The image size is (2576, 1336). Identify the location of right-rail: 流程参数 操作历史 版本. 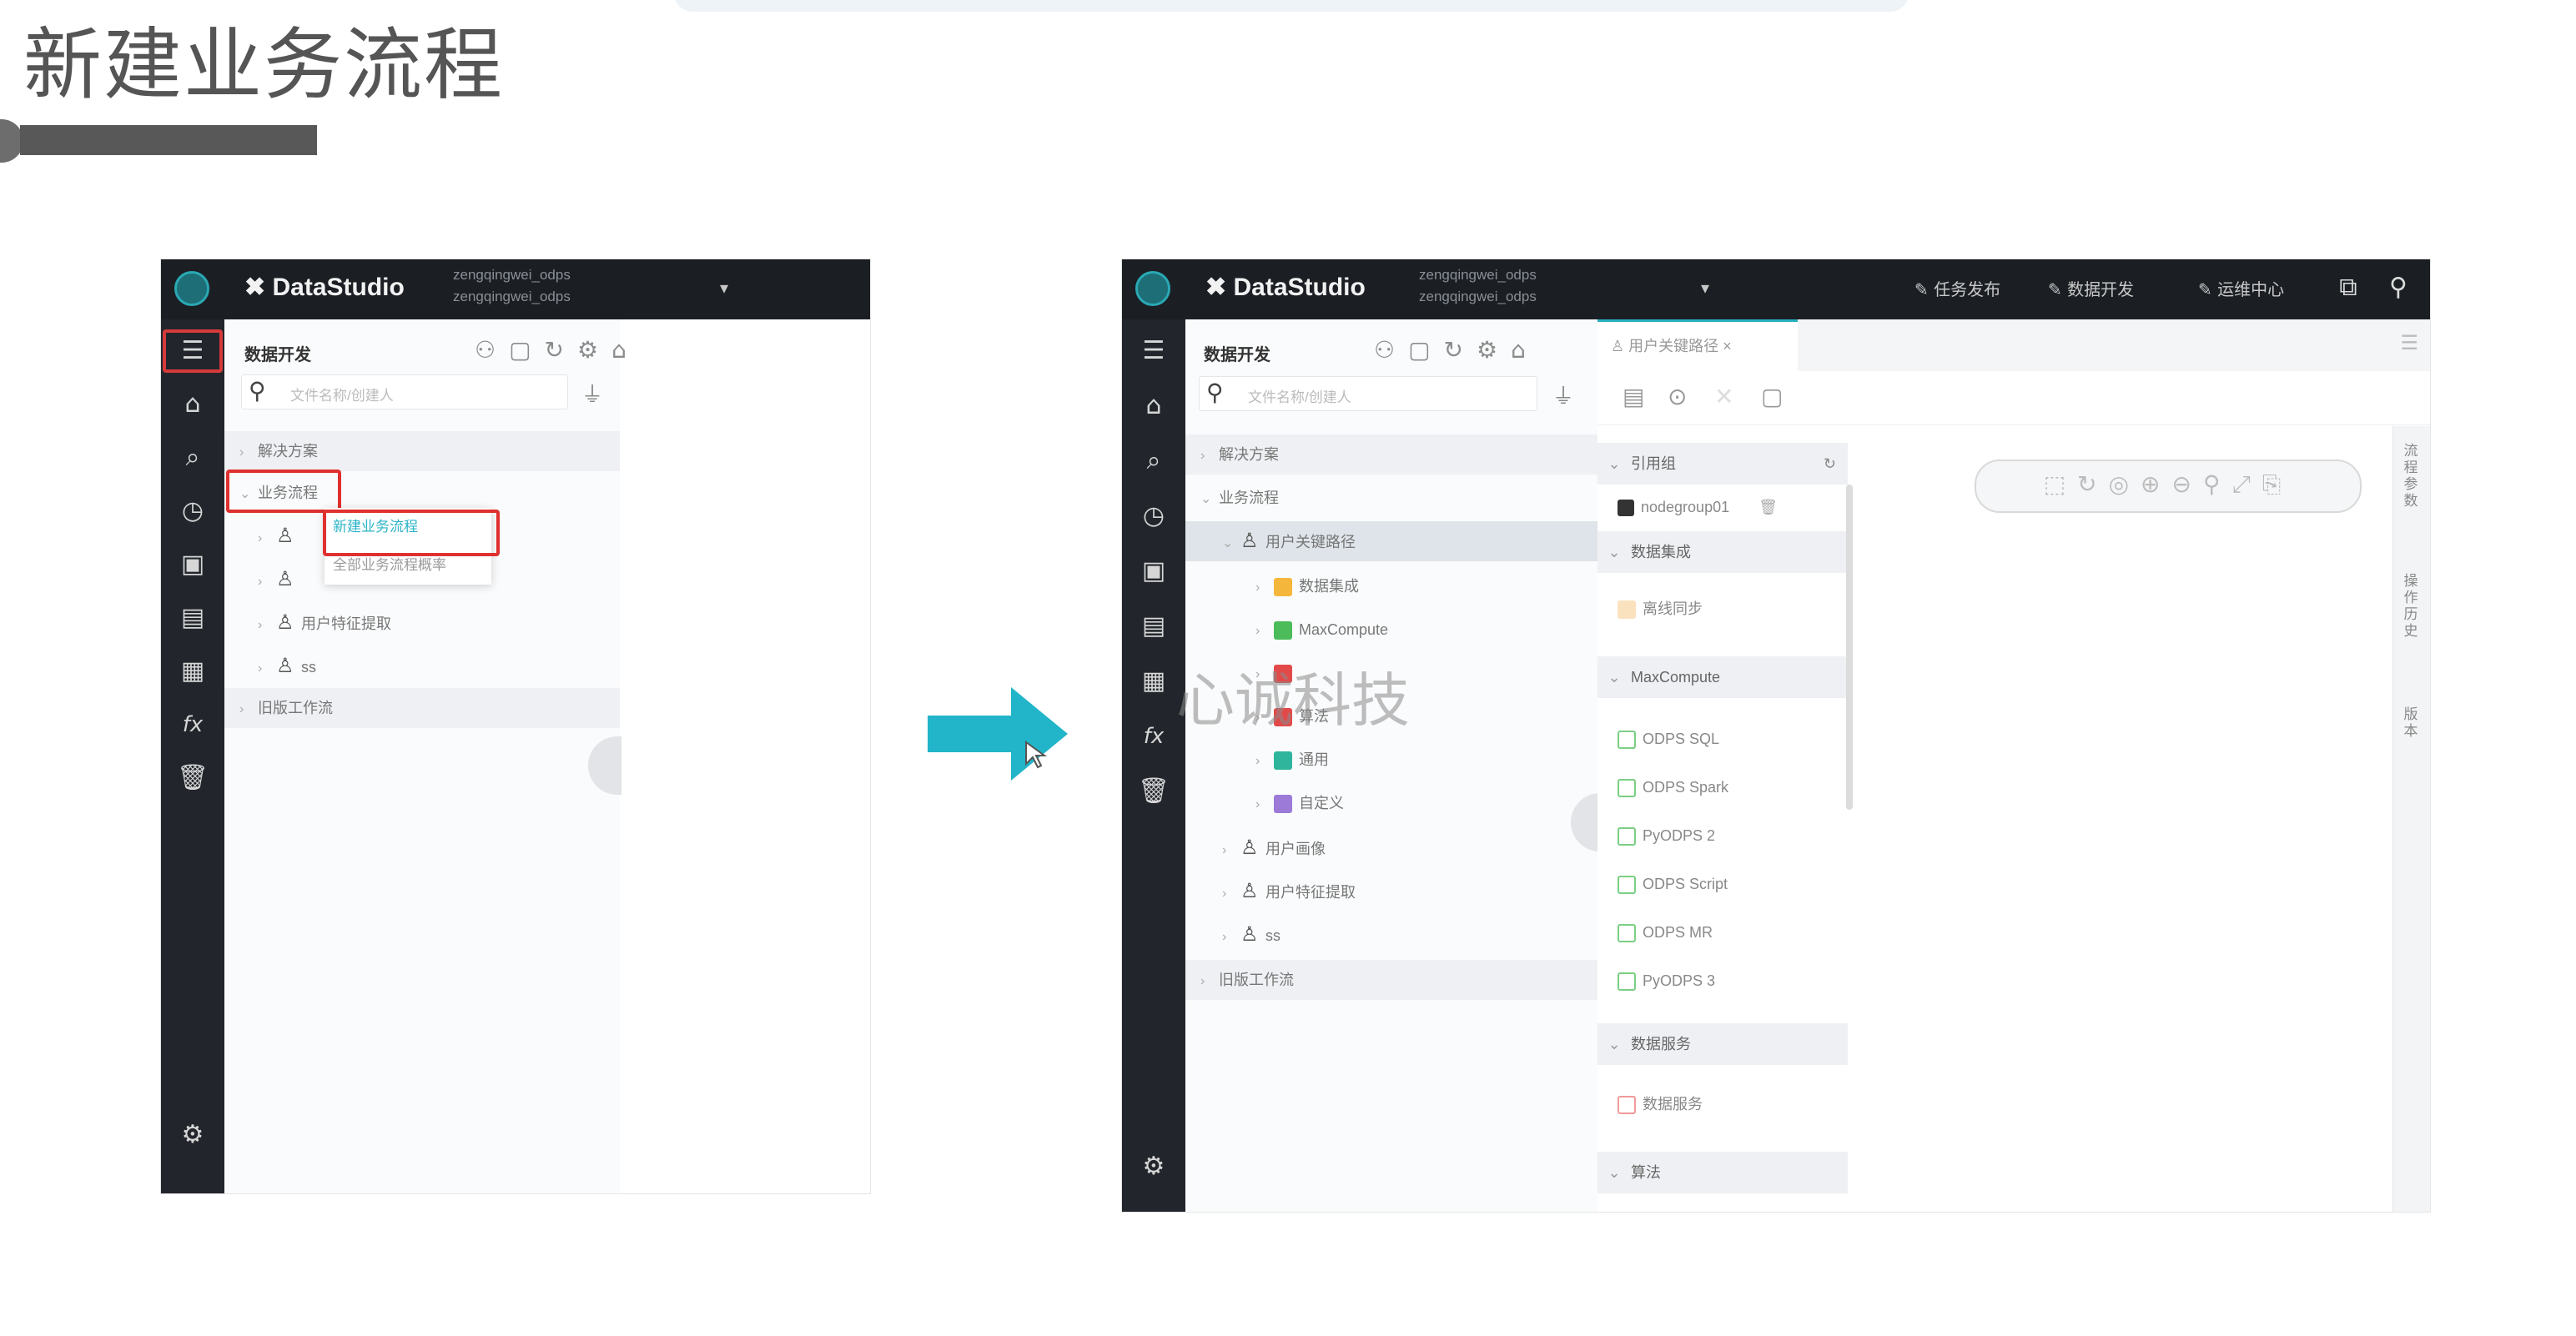
(2411, 819).